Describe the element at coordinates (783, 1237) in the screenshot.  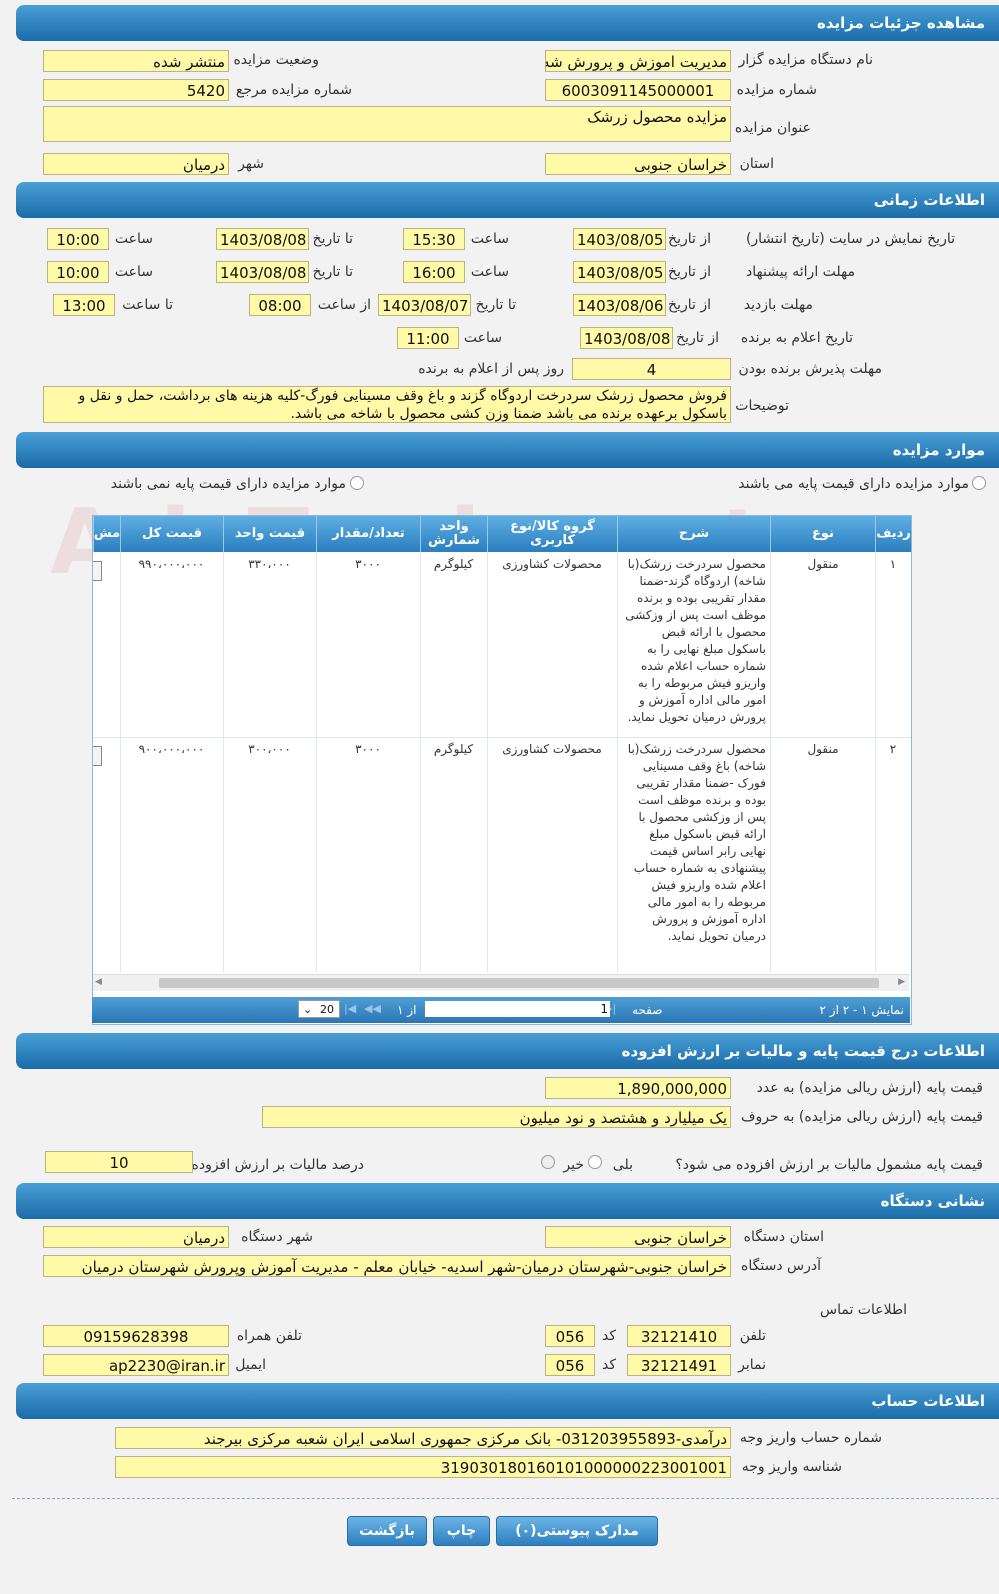
I see `org-province-label: استان دستگاه` at that location.